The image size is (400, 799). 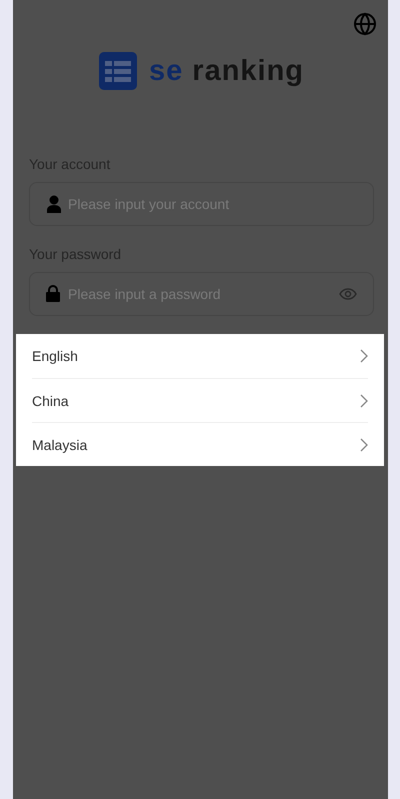 What do you see at coordinates (117, 71) in the screenshot?
I see `logo-icon` at bounding box center [117, 71].